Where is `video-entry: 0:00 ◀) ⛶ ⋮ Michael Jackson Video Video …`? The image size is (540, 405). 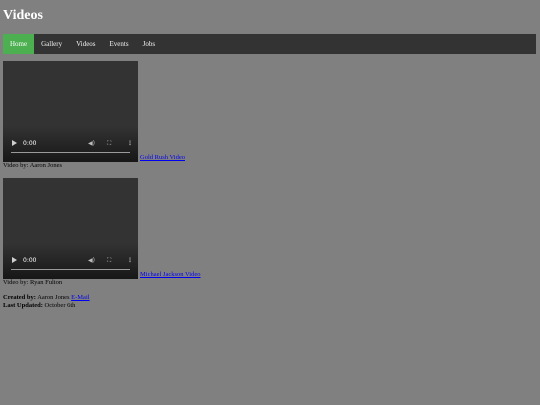 video-entry: 0:00 ◀) ⛶ ⋮ Michael Jackson Video Video … is located at coordinates (102, 232).